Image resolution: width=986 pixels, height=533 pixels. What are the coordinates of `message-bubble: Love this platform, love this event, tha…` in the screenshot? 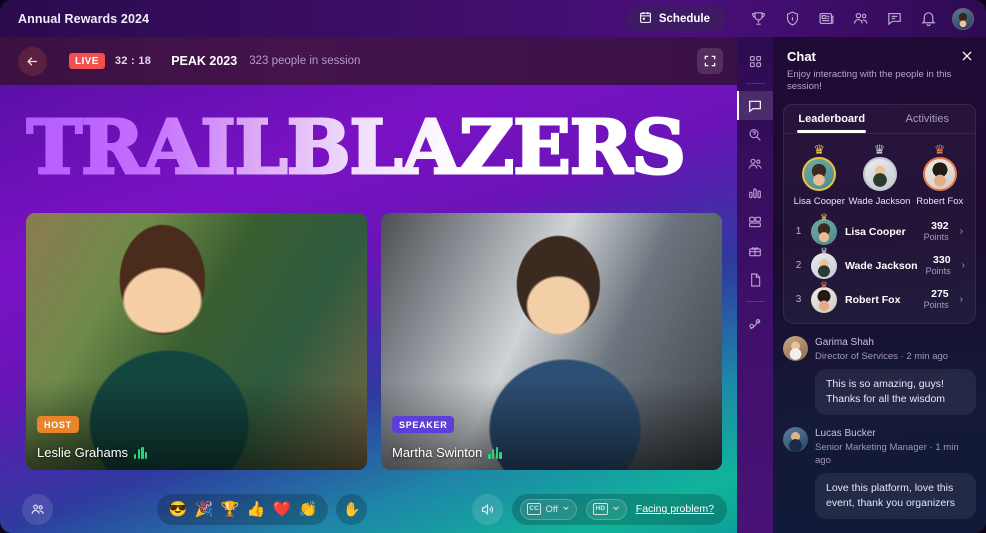 It's located at (895, 495).